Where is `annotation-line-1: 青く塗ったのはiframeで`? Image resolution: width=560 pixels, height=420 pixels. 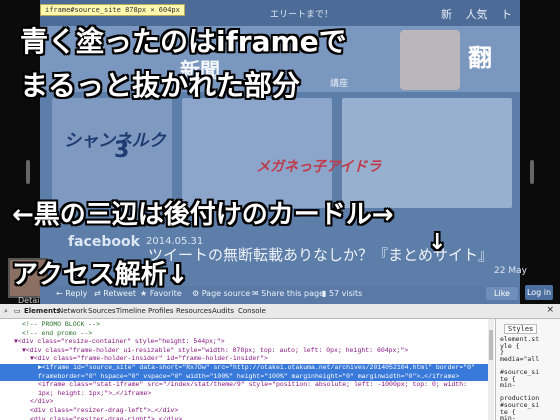 annotation-line-1: 青く塗ったのはiframeで is located at coordinates (183, 41).